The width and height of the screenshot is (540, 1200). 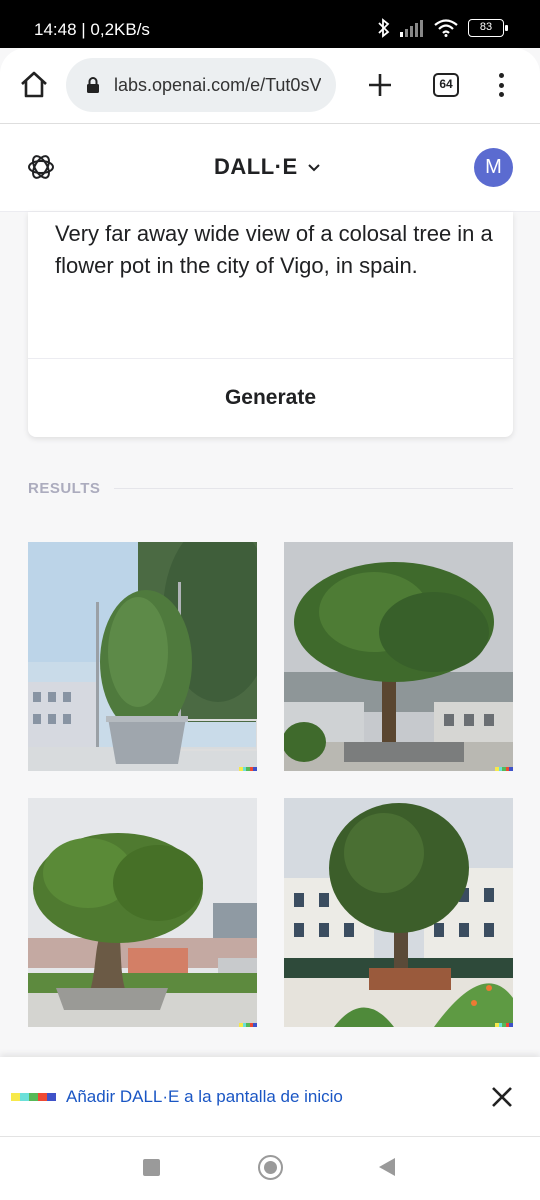 What do you see at coordinates (204, 1097) in the screenshot?
I see `add-to-home-link: Añadir DALL·E a la pantalla de inicio` at bounding box center [204, 1097].